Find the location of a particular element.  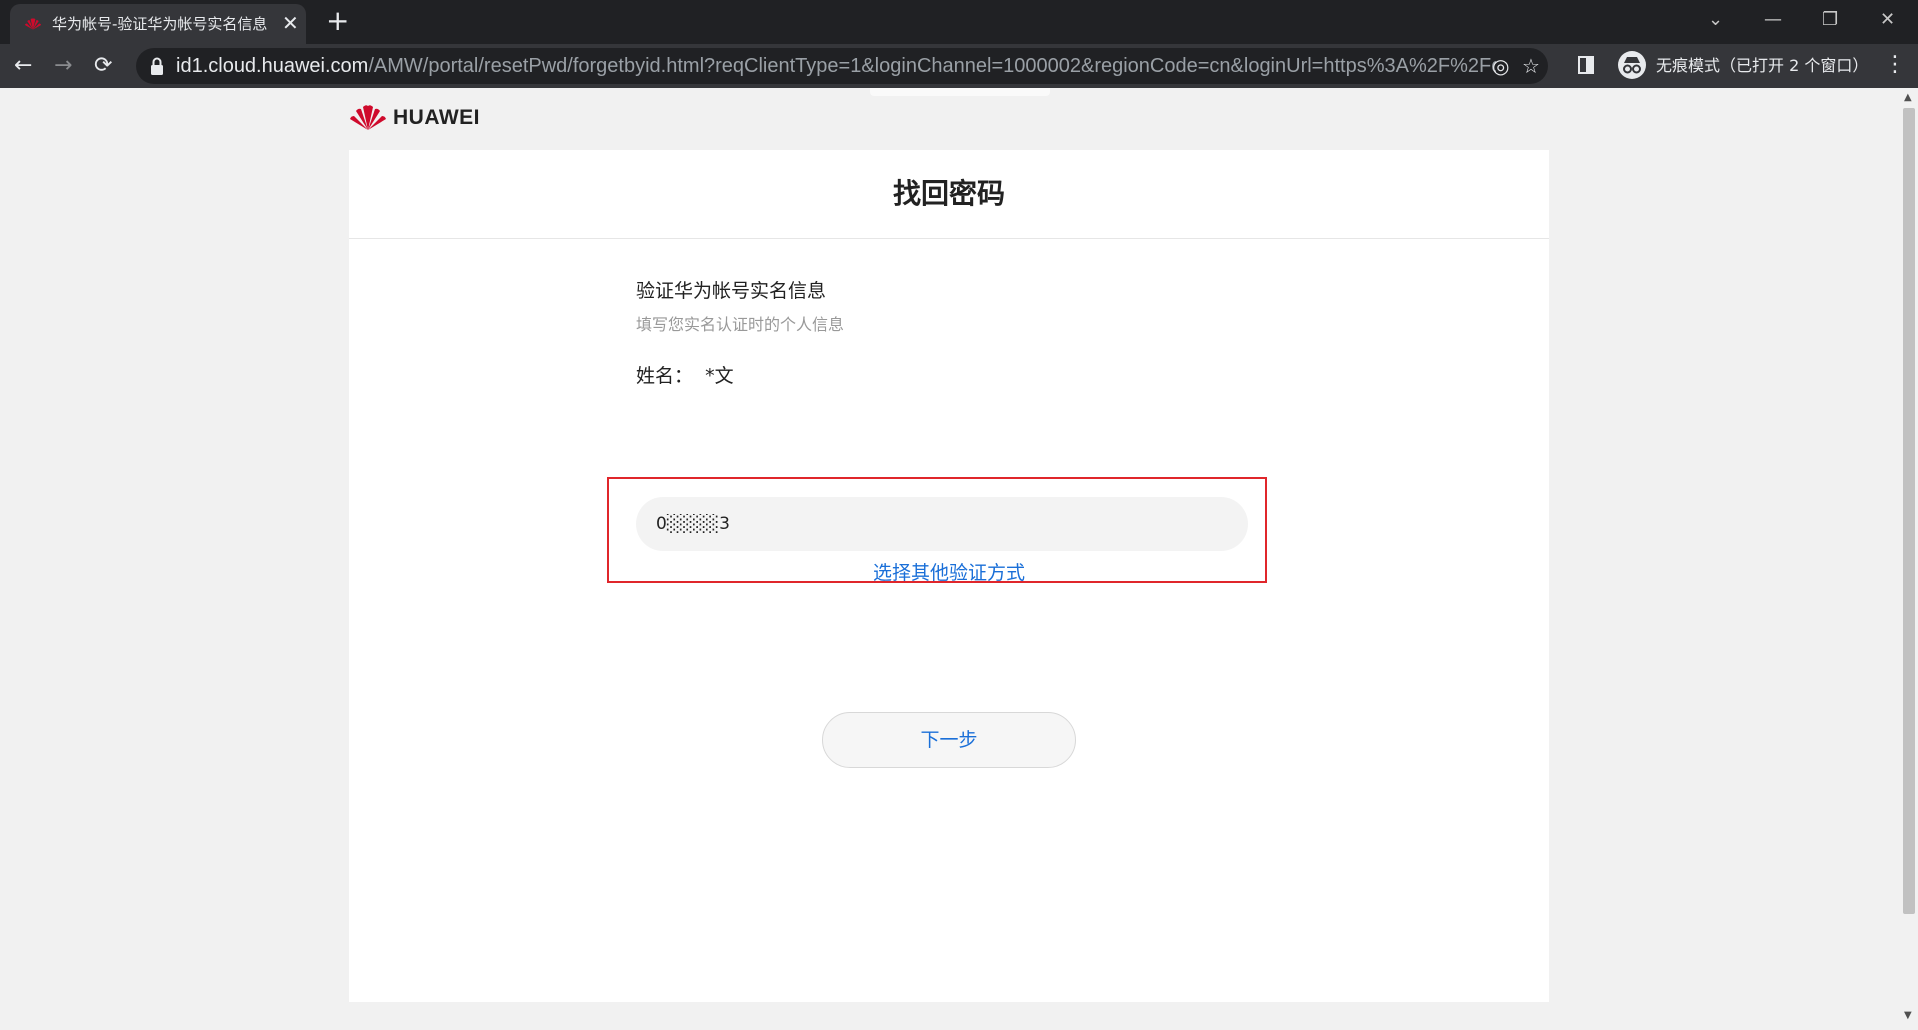

lock-icon is located at coordinates (157, 66).